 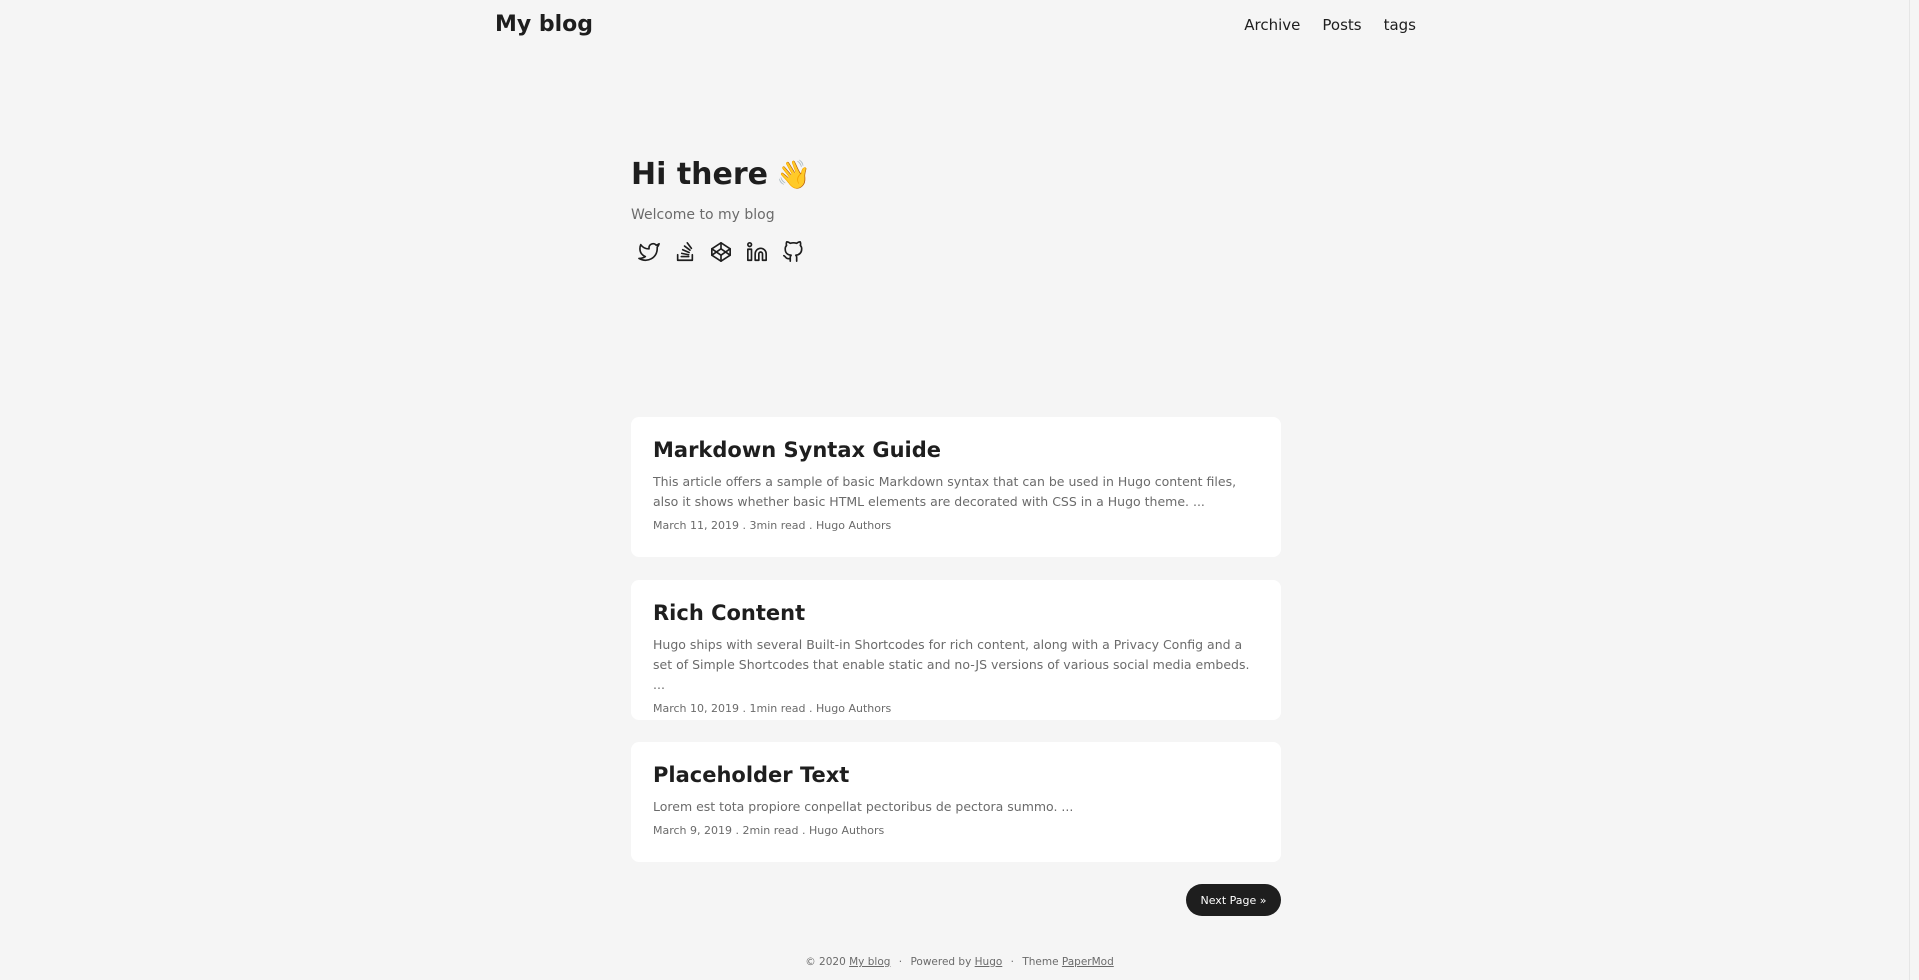 What do you see at coordinates (941, 962) in the screenshot?
I see `footer-powered-by: Powered by` at bounding box center [941, 962].